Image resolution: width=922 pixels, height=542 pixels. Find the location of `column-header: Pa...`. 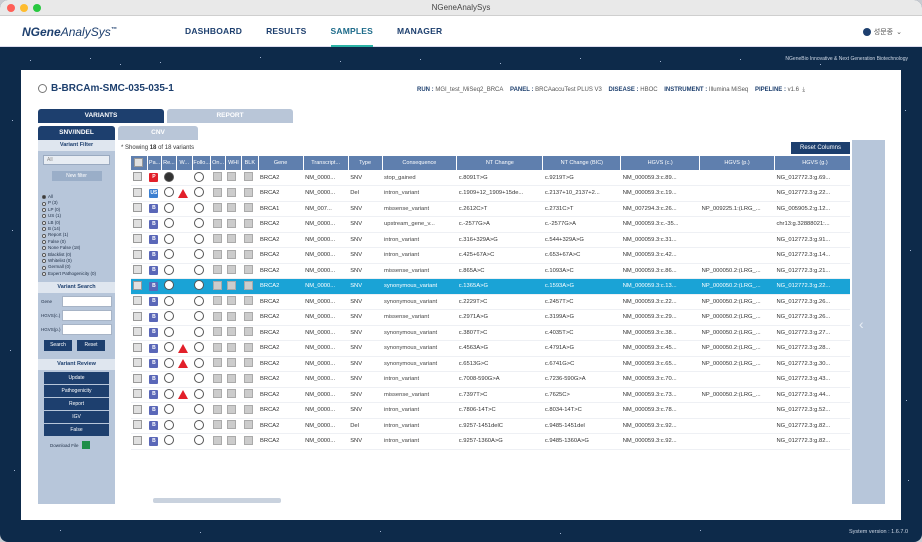

column-header: Pa... is located at coordinates (155, 163).